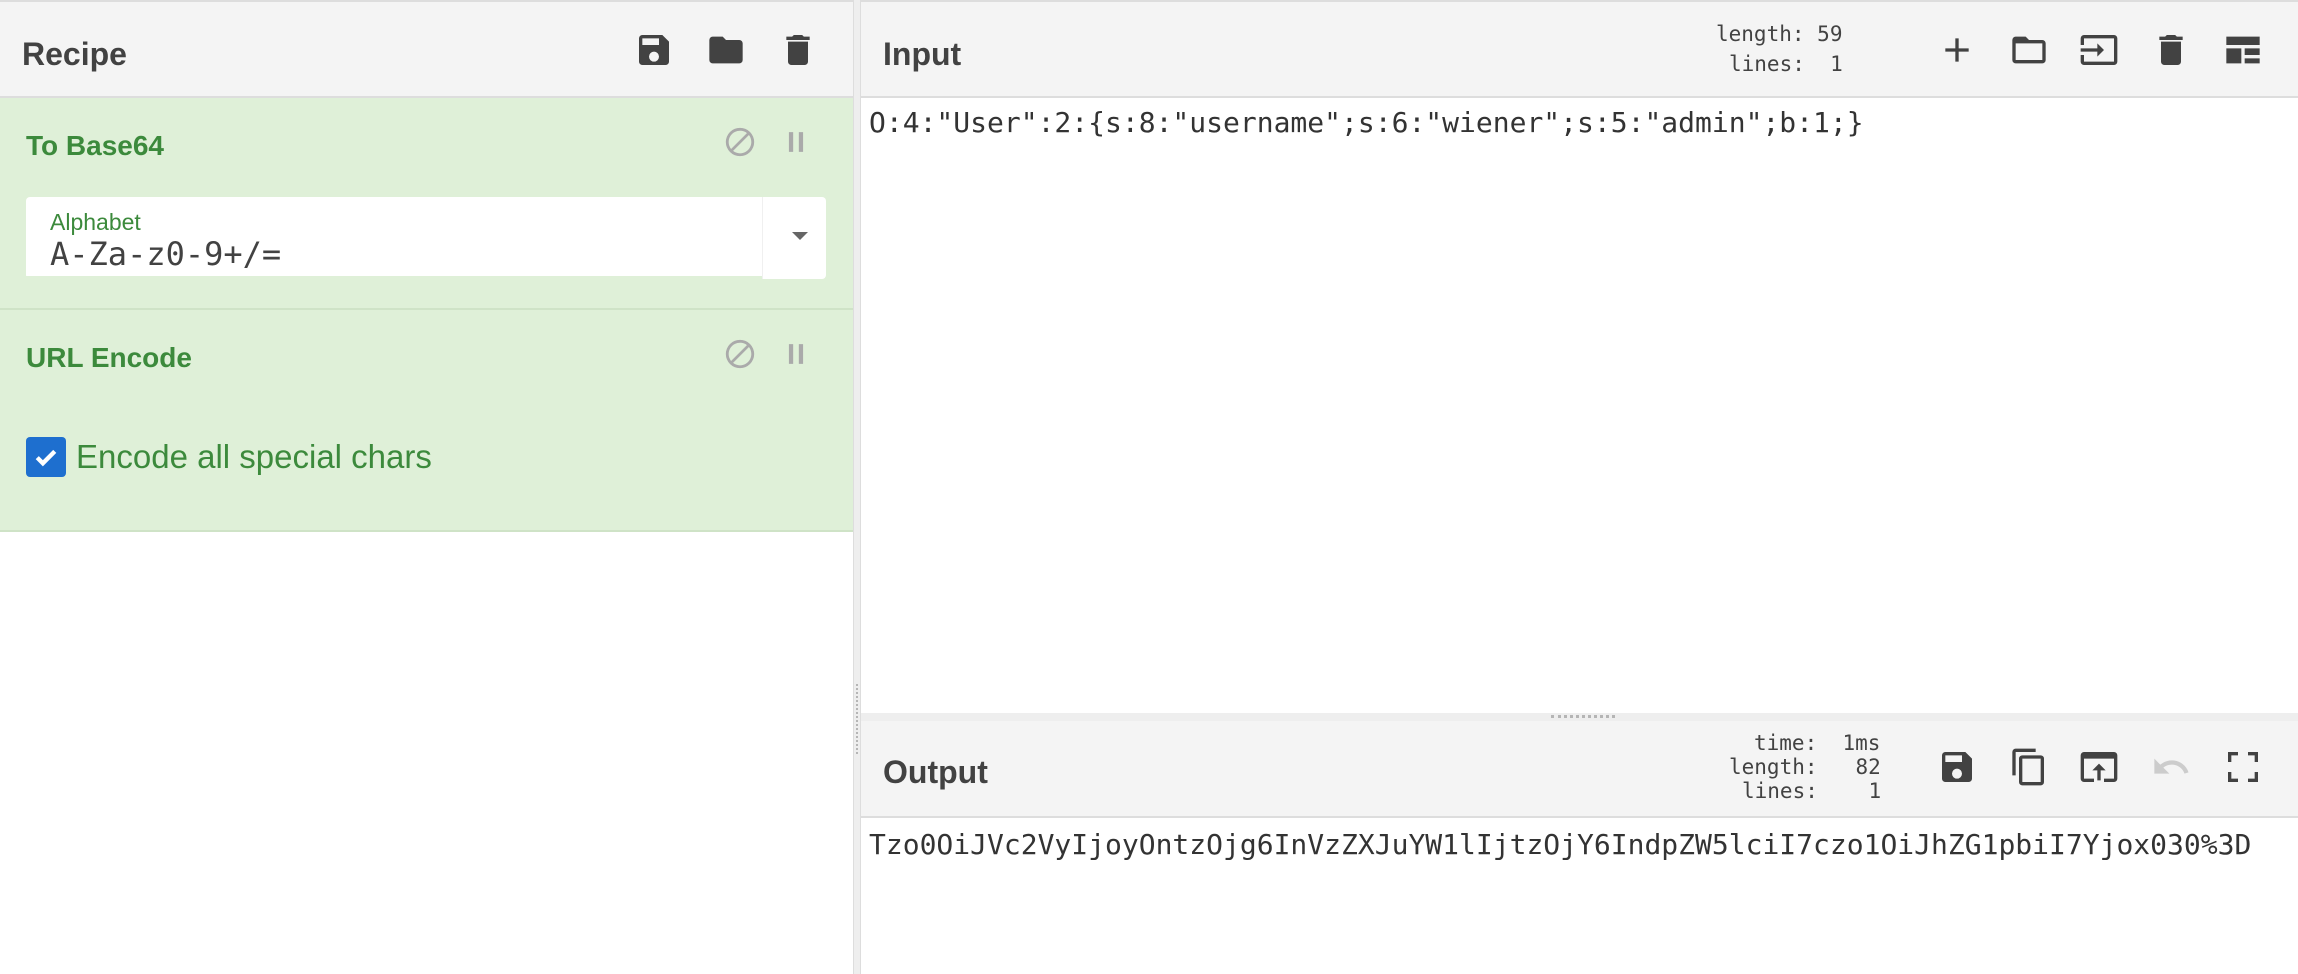 The width and height of the screenshot is (2298, 974). I want to click on folder-icon, so click(726, 50).